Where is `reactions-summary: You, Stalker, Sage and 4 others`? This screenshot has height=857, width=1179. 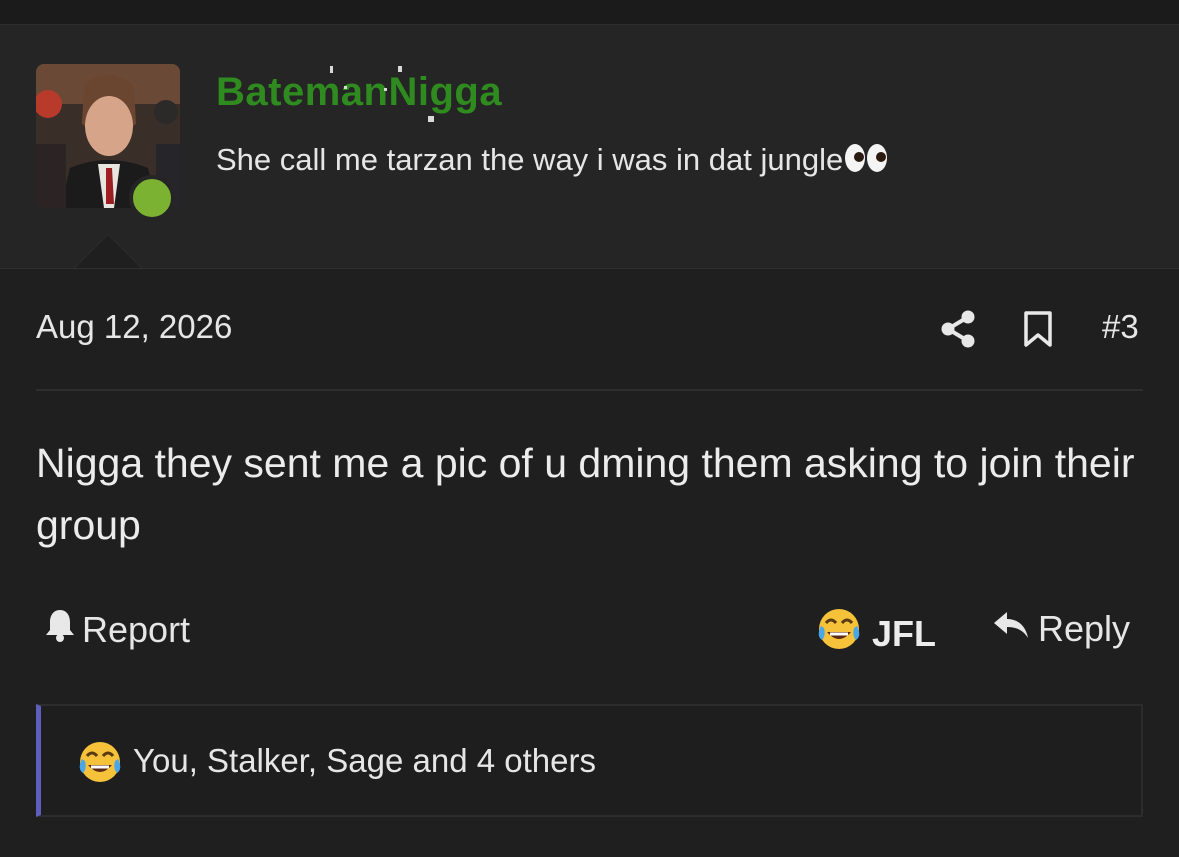
reactions-summary: You, Stalker, Sage and 4 others is located at coordinates (364, 761).